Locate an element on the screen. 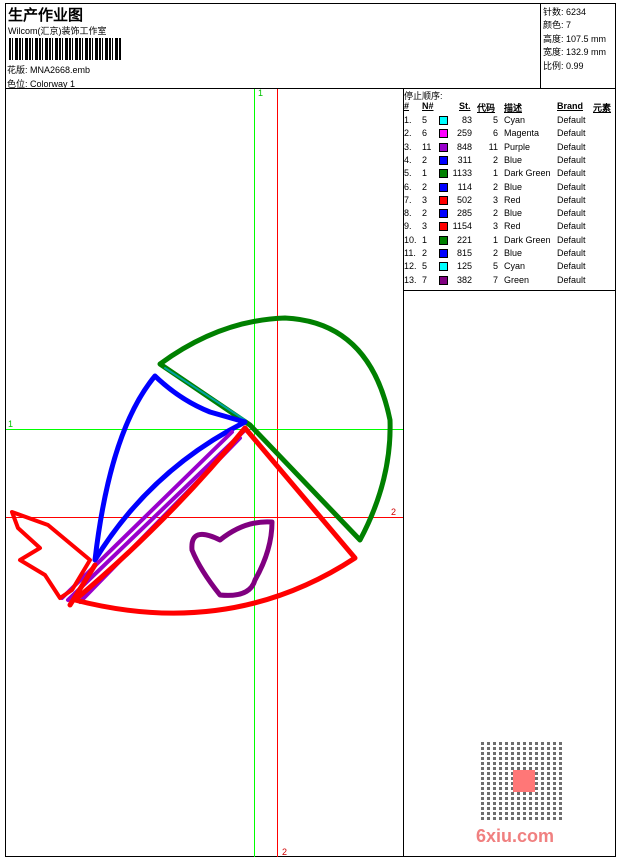 This screenshot has height=860, width=620. row-index: 12. is located at coordinates (410, 266).